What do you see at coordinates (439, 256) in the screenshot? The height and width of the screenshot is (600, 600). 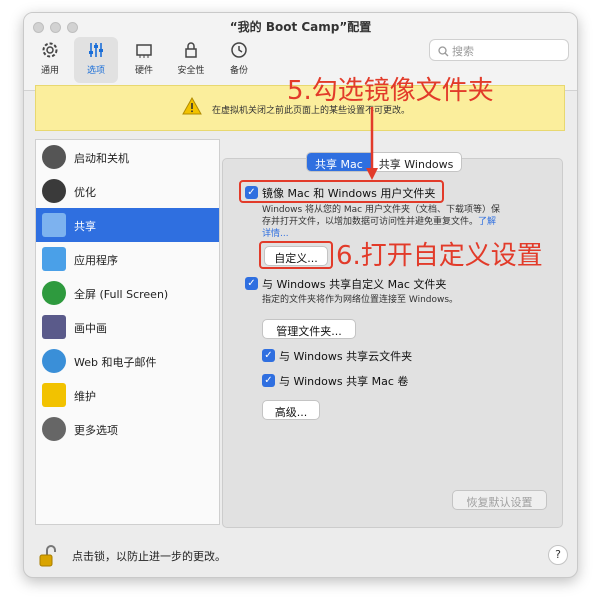 I see `step6-annotation: 6.打开自定义设置` at bounding box center [439, 256].